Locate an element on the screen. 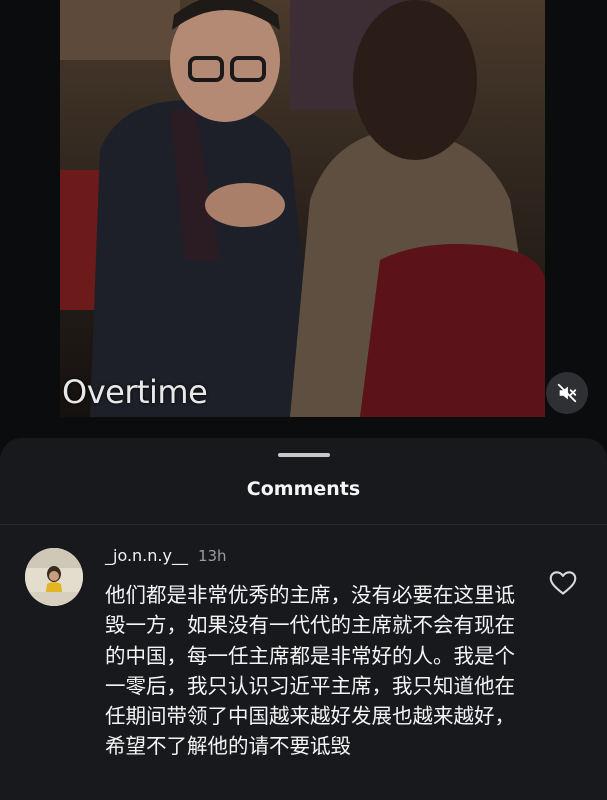 This screenshot has width=607, height=800. avatar-image is located at coordinates (54, 577).